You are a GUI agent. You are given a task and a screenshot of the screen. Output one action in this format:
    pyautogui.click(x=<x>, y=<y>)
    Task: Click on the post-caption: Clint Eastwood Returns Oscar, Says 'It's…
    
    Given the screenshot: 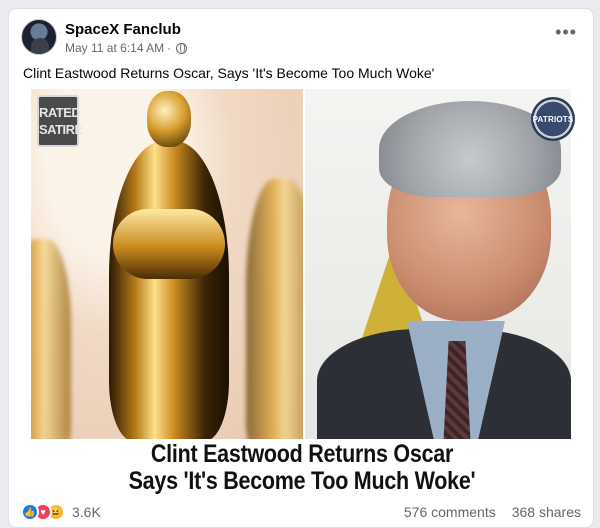 What is the action you would take?
    pyautogui.click(x=229, y=73)
    